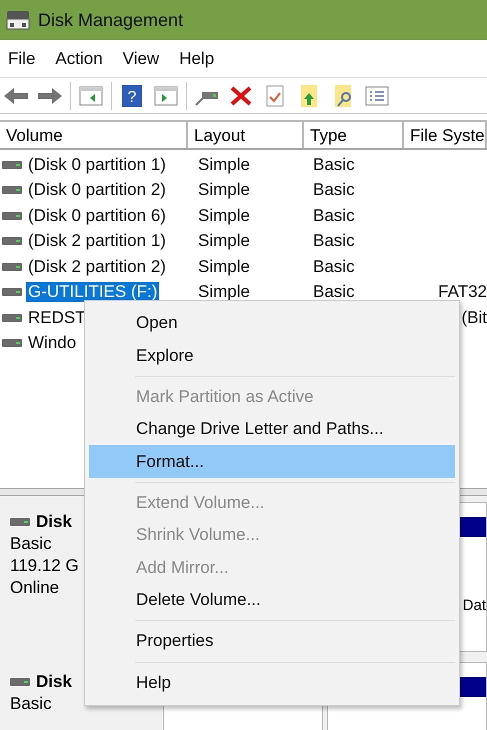 The width and height of the screenshot is (487, 730). Describe the element at coordinates (474, 605) in the screenshot. I see `volume-label: Dat` at that location.